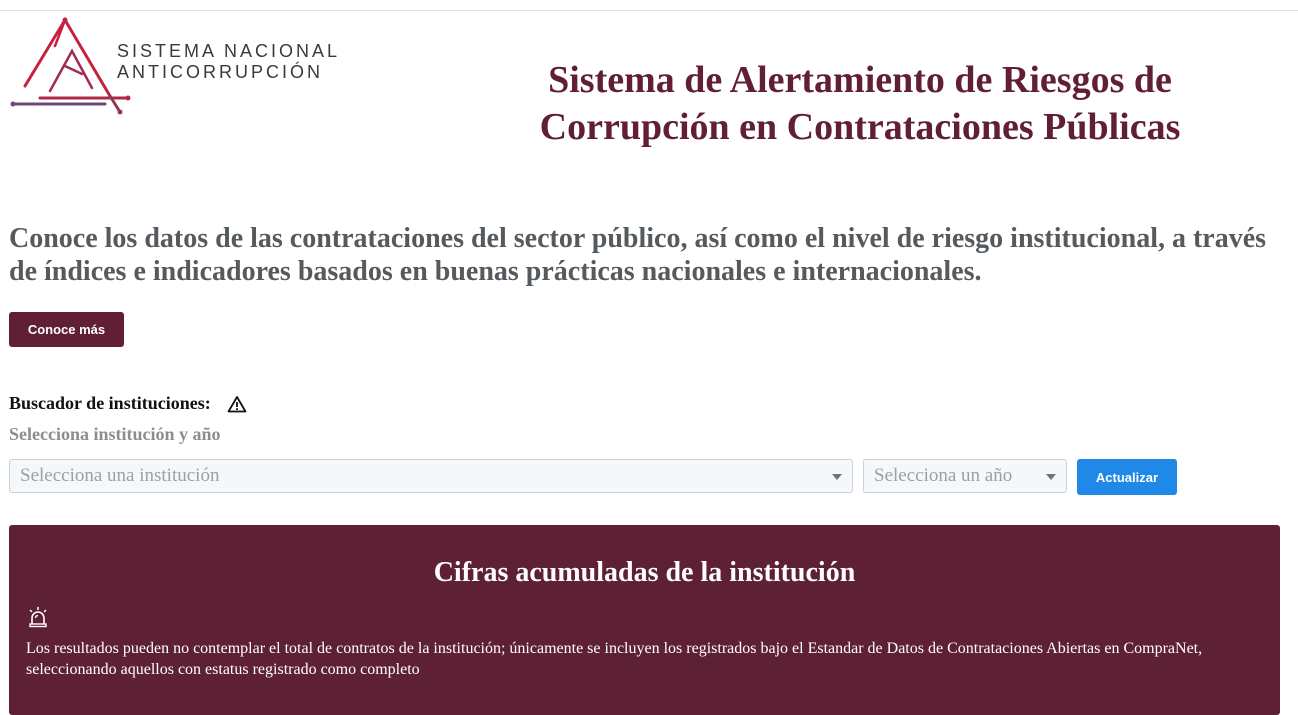  What do you see at coordinates (115, 434) in the screenshot?
I see `search-sublabel: Selecciona institución y año` at bounding box center [115, 434].